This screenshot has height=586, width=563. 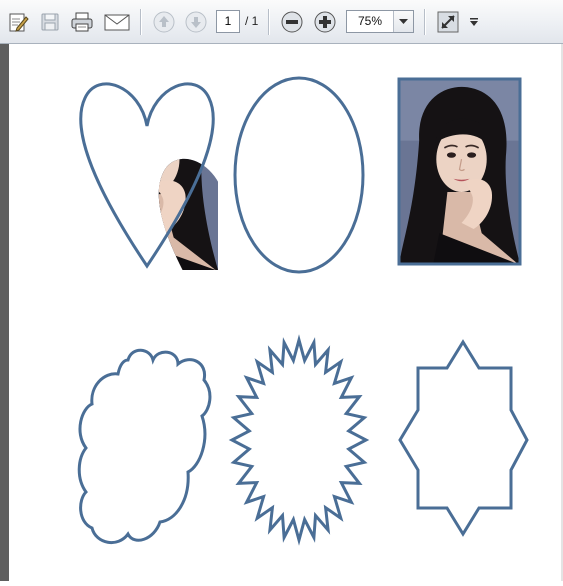 What do you see at coordinates (403, 21) in the screenshot?
I see `chevron-down-icon` at bounding box center [403, 21].